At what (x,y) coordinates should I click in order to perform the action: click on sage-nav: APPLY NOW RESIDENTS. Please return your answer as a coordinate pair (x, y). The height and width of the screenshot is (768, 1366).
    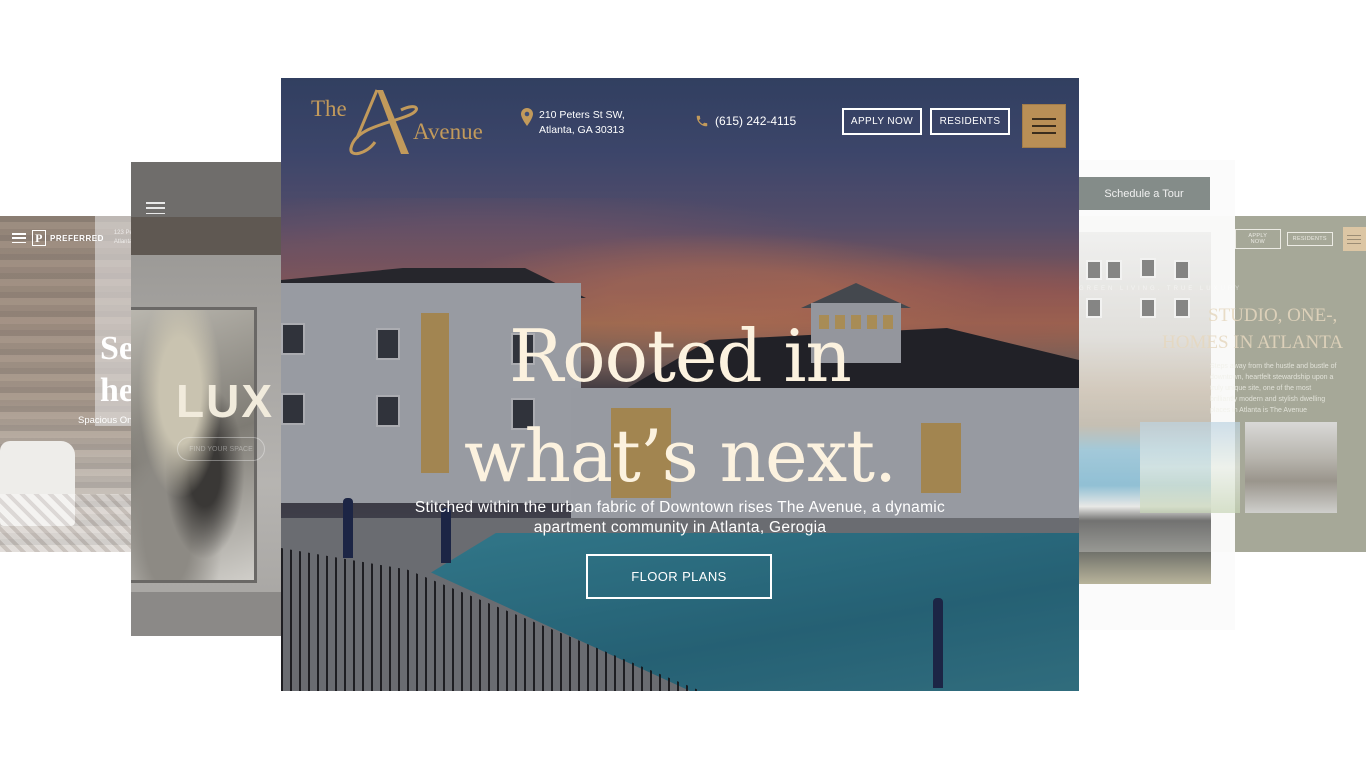
    Looking at the image, I should click on (1300, 239).